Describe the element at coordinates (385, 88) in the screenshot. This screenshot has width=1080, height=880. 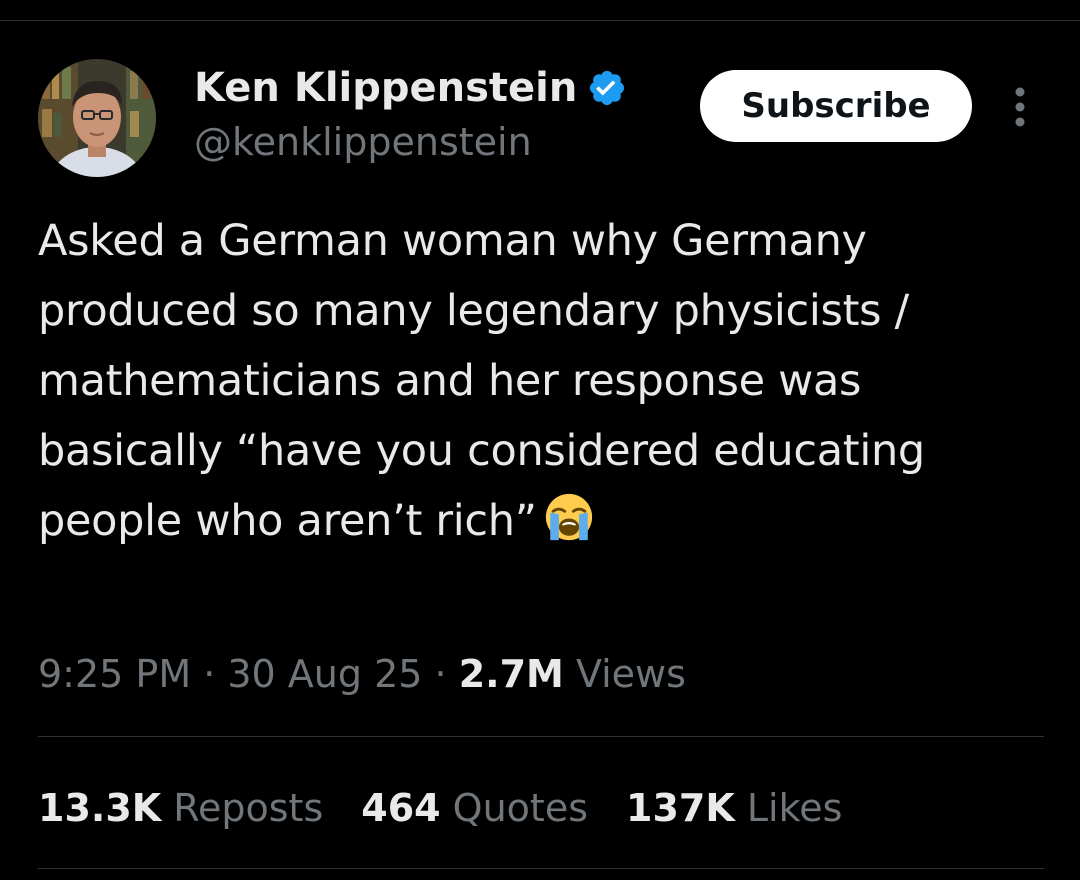
I see `author-display-name: Ken Klippenstein` at that location.